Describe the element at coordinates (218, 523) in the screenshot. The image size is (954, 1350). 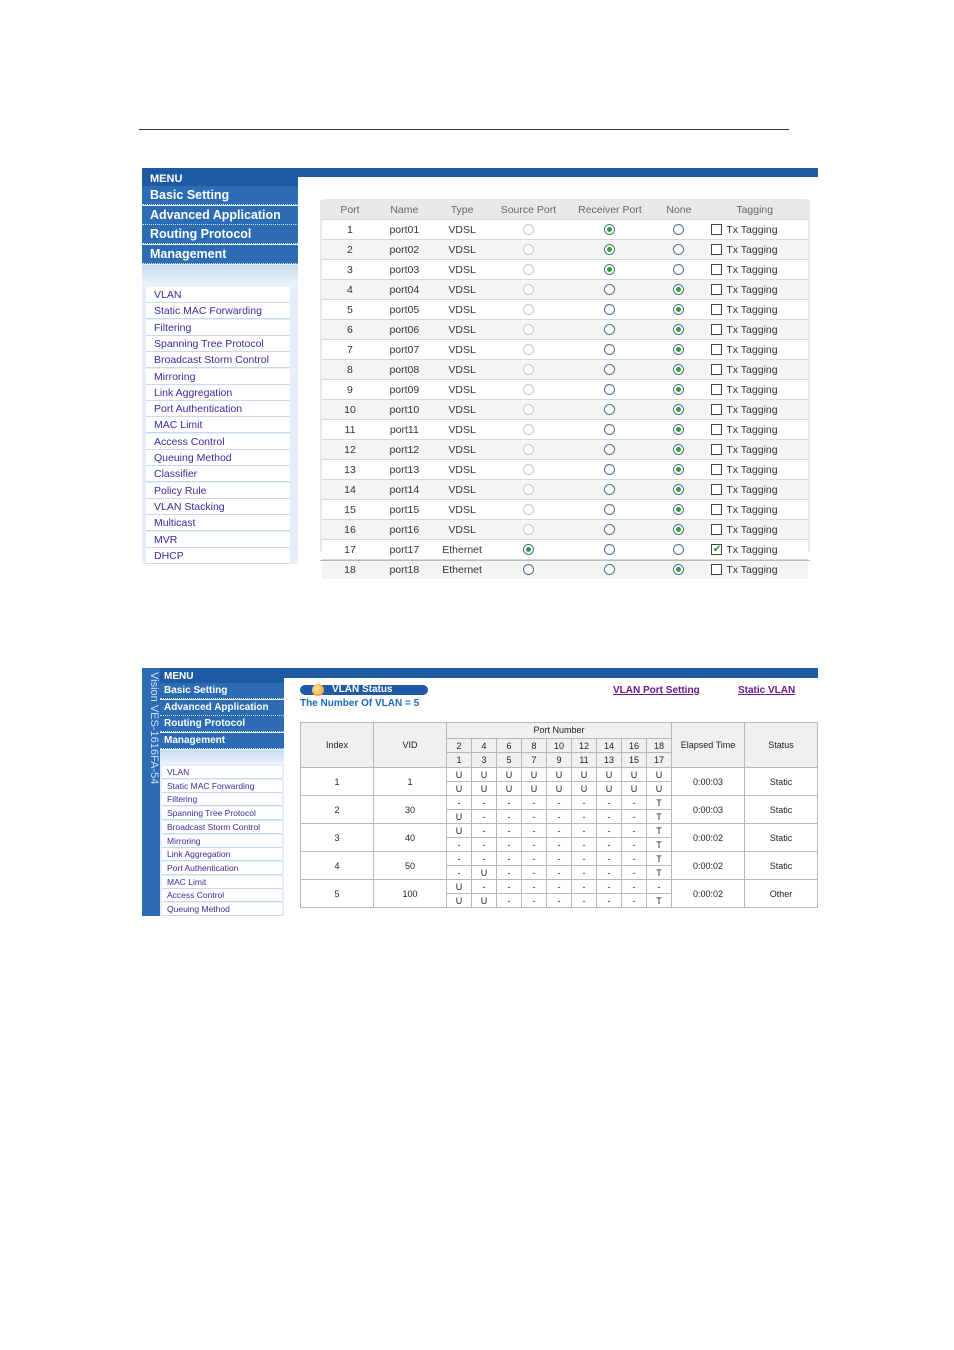
I see `submenu-multicast: Multicast` at that location.